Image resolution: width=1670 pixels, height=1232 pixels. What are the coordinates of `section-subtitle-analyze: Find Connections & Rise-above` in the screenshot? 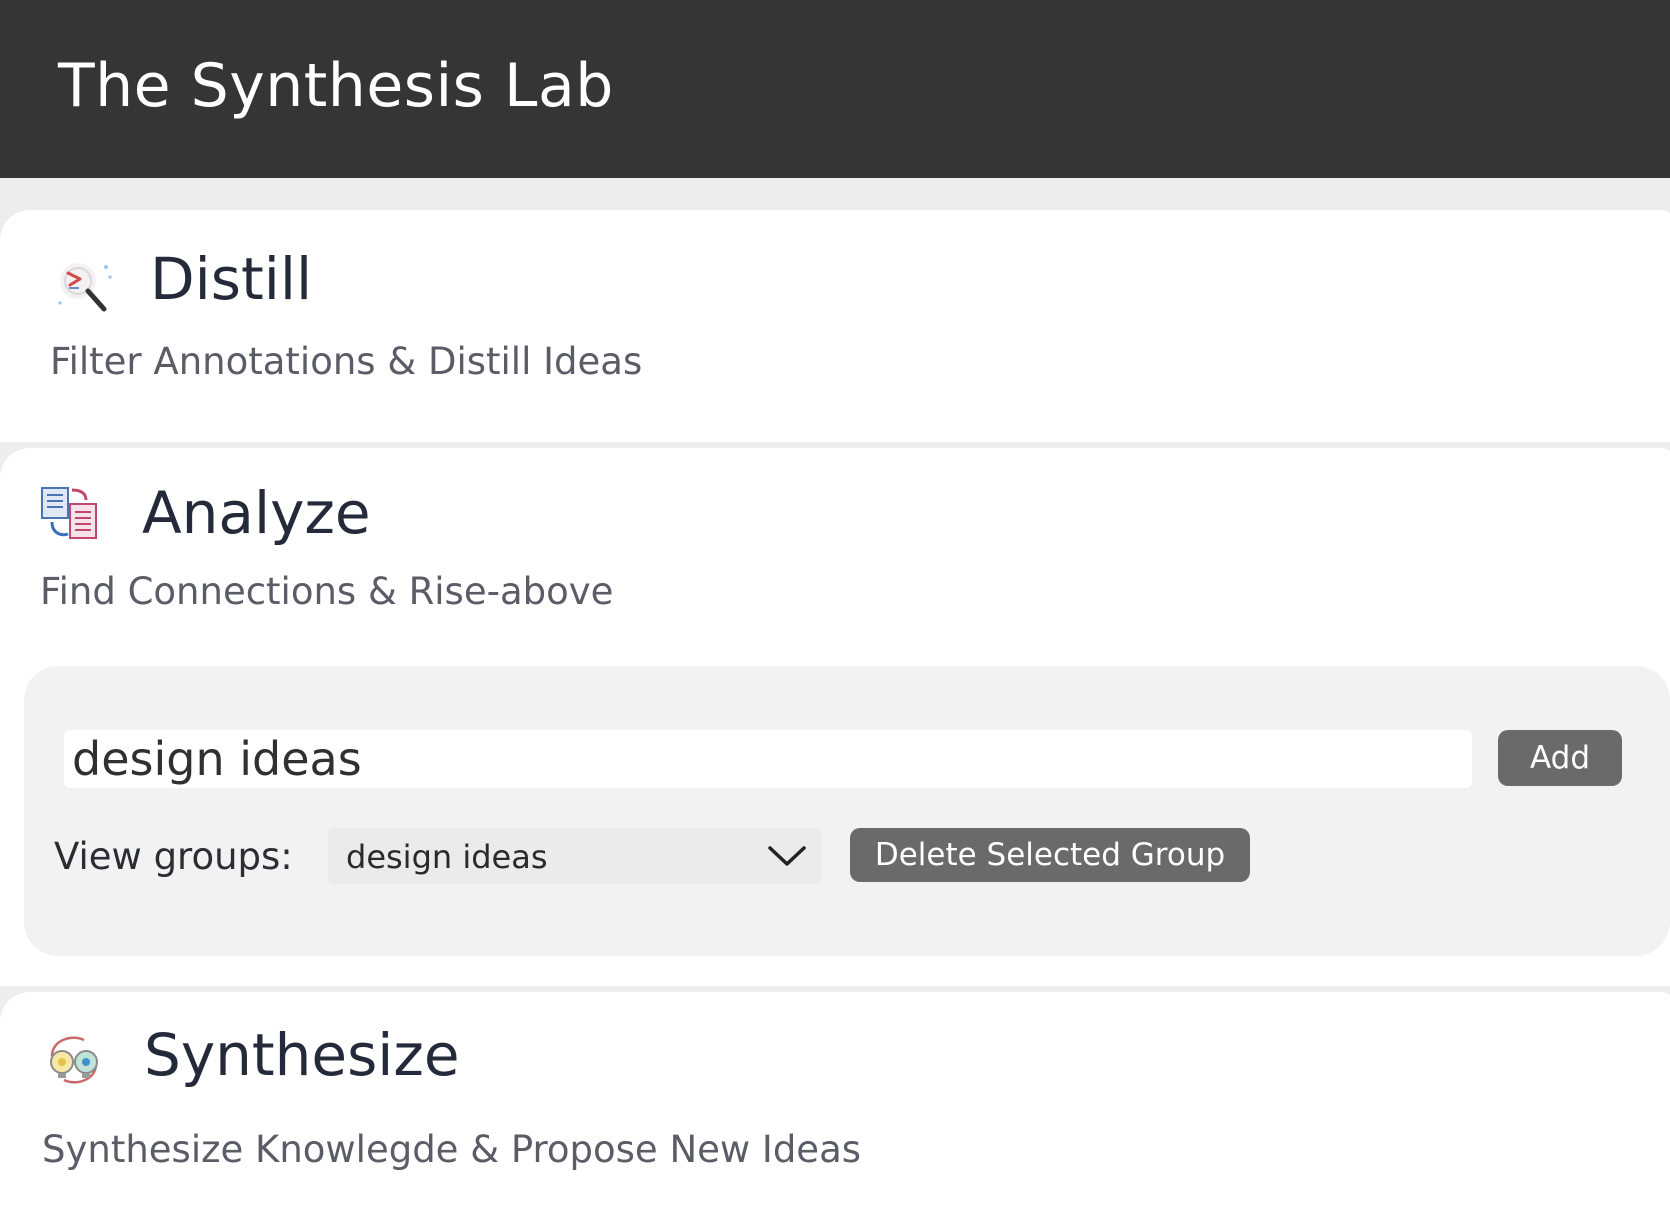 It's located at (327, 591).